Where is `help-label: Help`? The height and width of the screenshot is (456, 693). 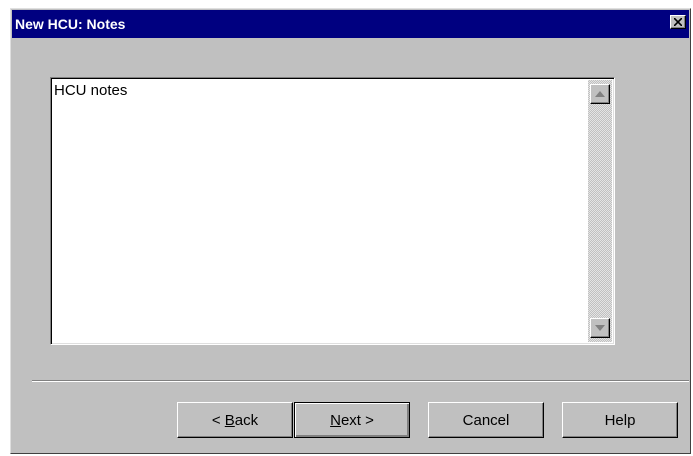 help-label: Help is located at coordinates (620, 420).